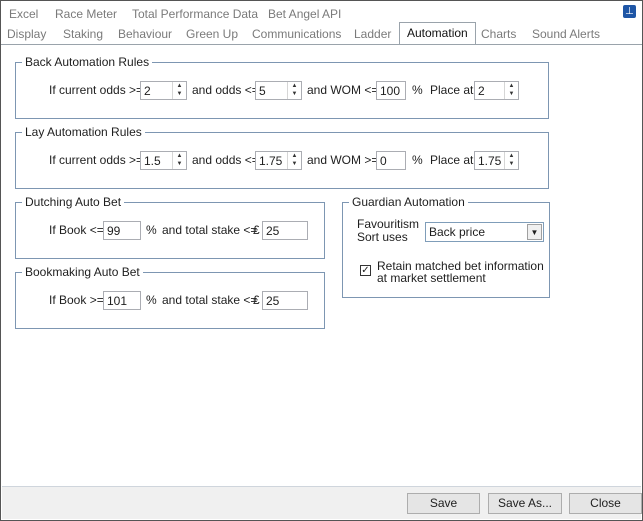 This screenshot has height=521, width=643. What do you see at coordinates (82, 272) in the screenshot?
I see `bookmaking-title: Bookmaking Auto Bet` at bounding box center [82, 272].